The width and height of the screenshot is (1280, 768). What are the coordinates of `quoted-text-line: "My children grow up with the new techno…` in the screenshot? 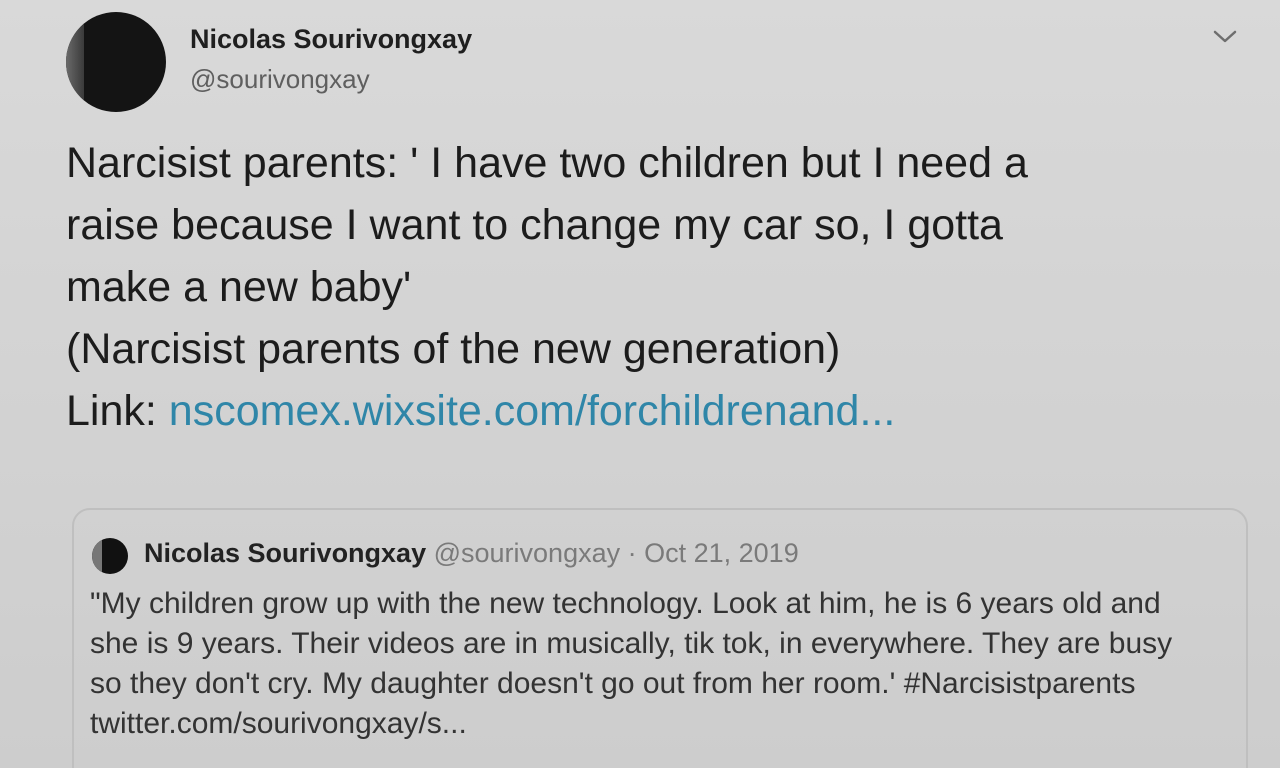 It's located at (625, 603).